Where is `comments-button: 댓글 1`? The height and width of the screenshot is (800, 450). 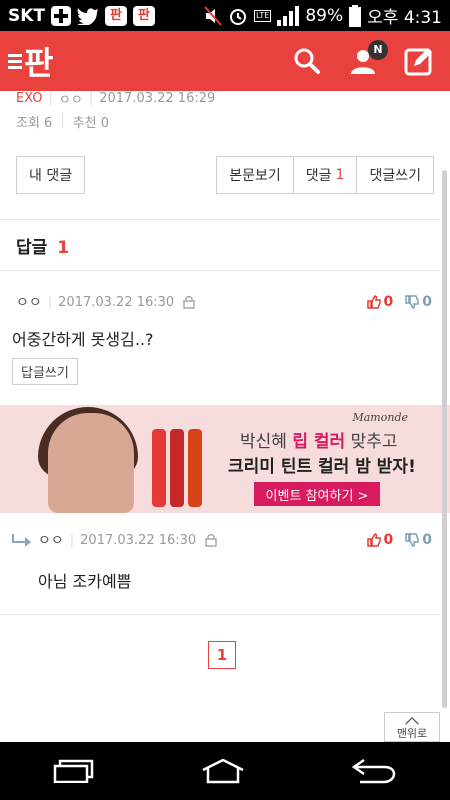
comments-button: 댓글 1 is located at coordinates (325, 175).